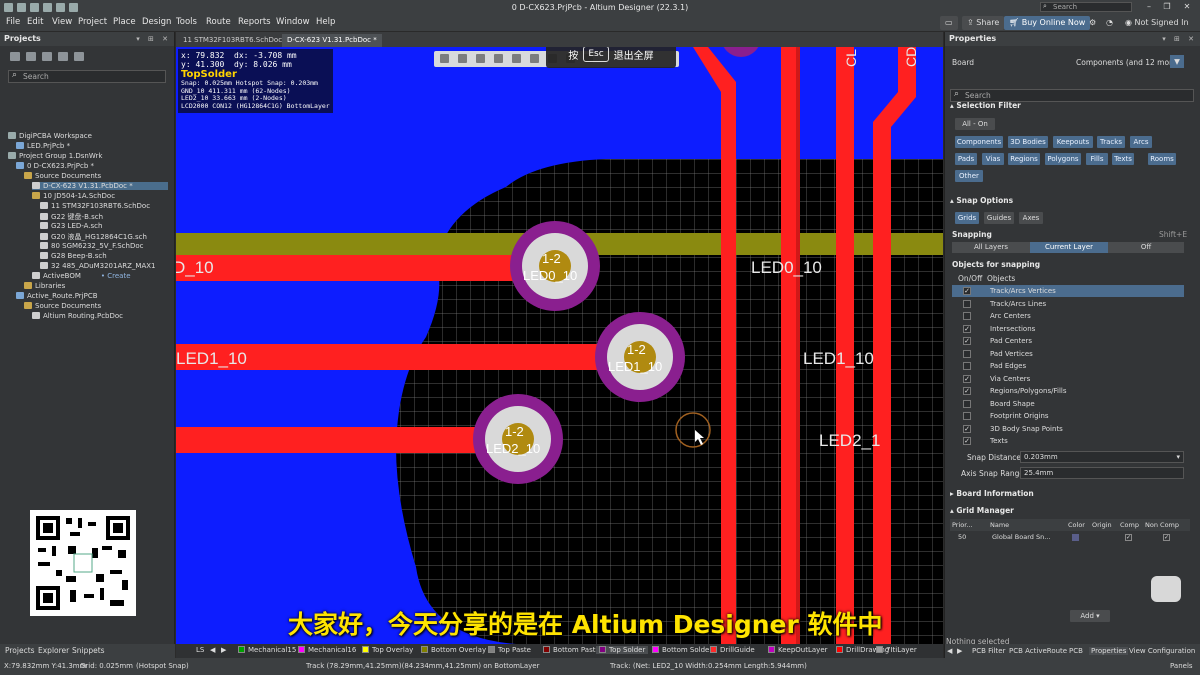 The image size is (1200, 675). I want to click on tree-item: G20 液晶_HG12864C1G.sch, so click(104, 237).